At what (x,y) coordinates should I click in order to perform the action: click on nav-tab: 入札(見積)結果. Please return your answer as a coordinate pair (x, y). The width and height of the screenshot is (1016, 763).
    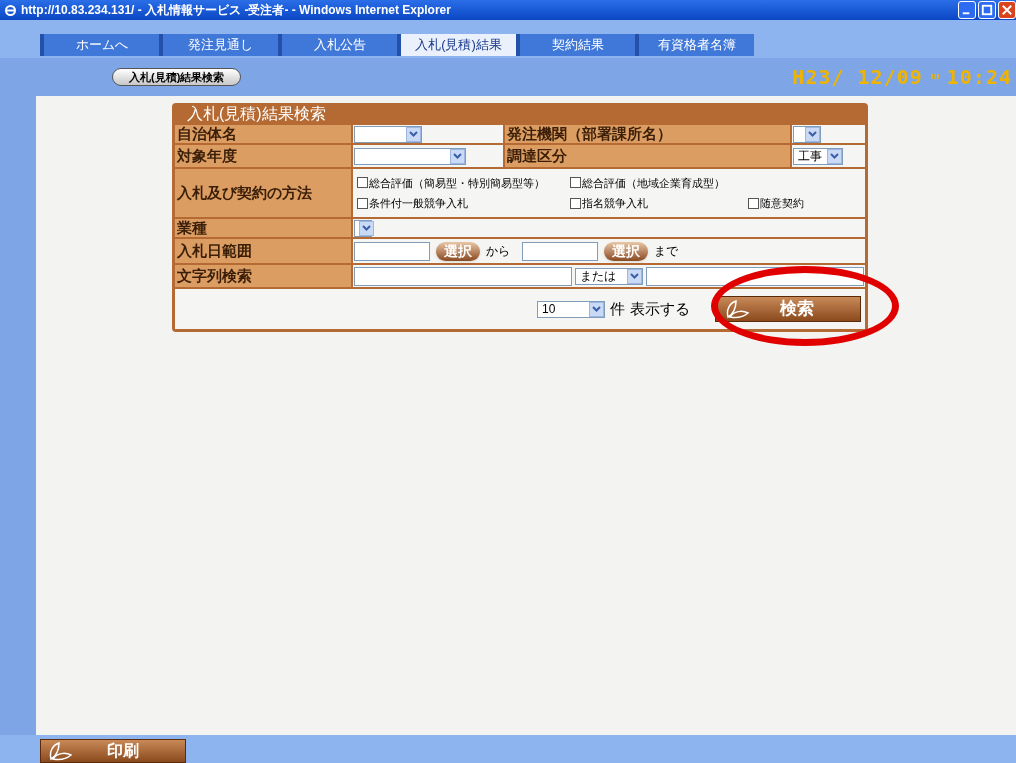
    Looking at the image, I should click on (456, 45).